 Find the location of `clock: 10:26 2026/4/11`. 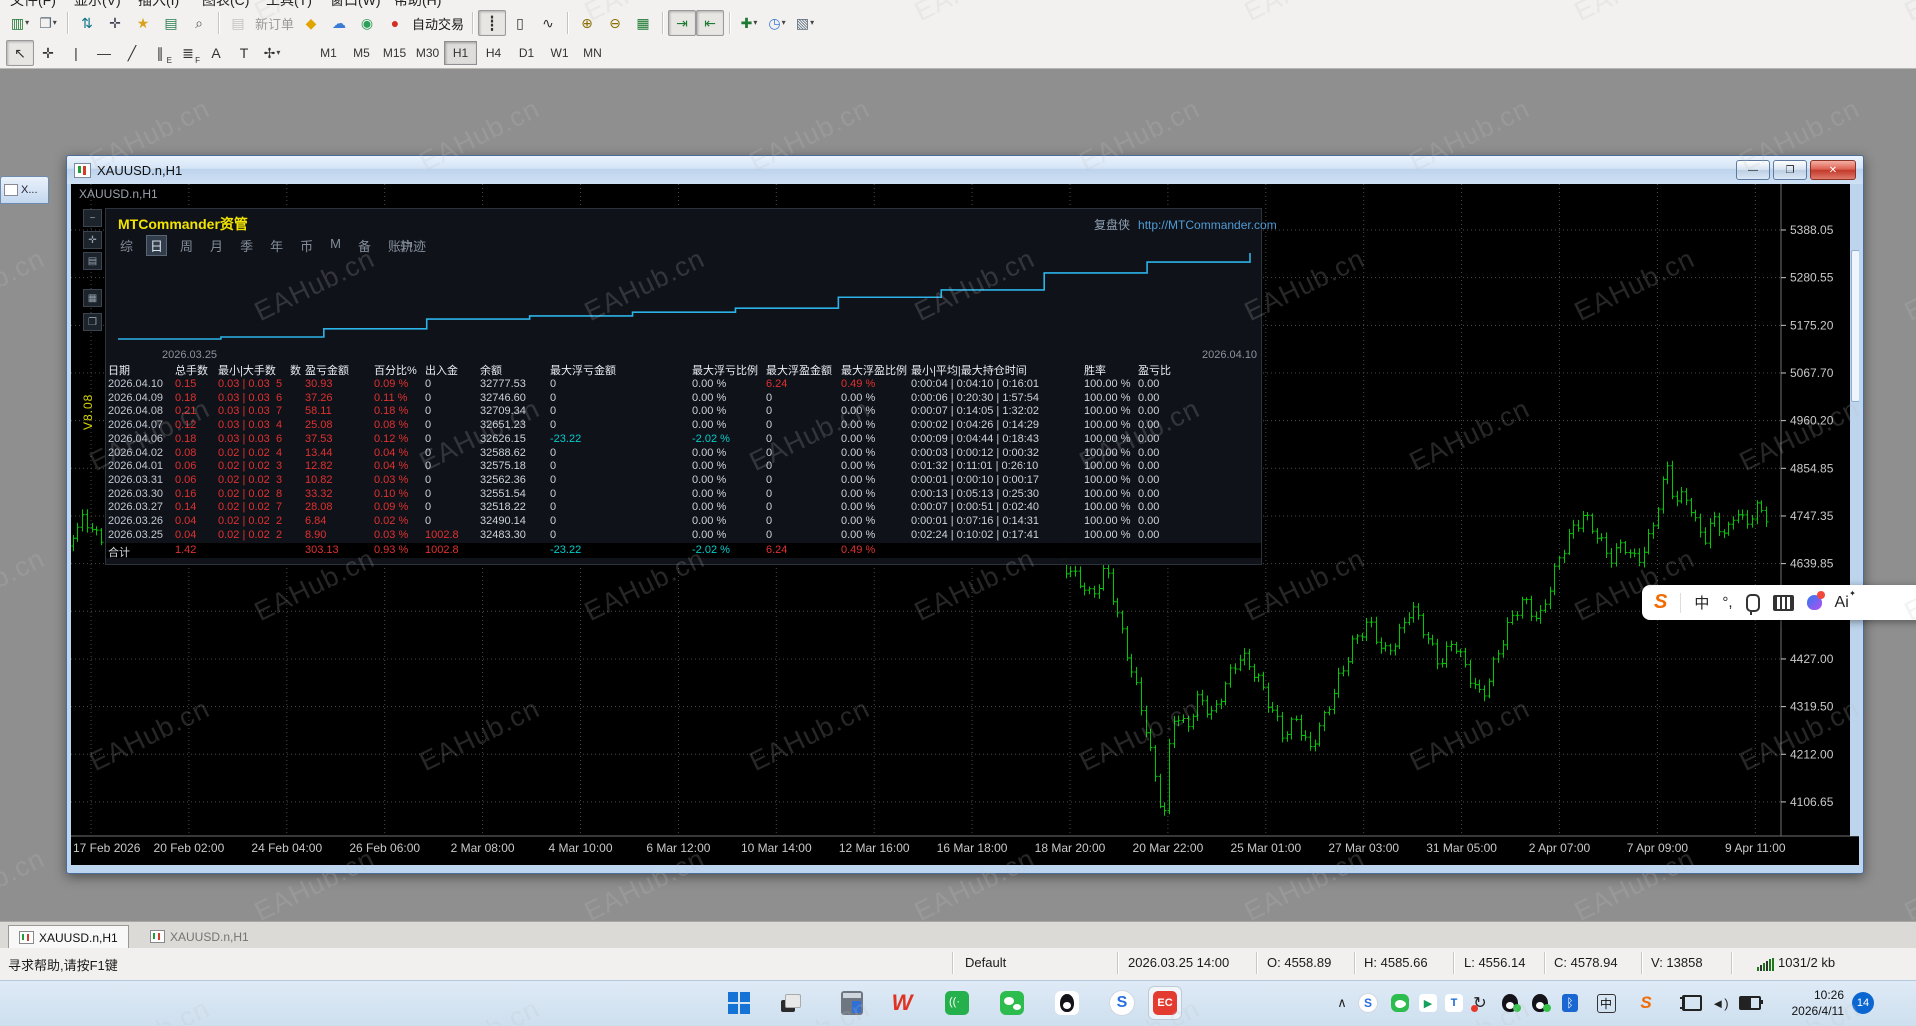

clock: 10:26 2026/4/11 is located at coordinates (1808, 1003).